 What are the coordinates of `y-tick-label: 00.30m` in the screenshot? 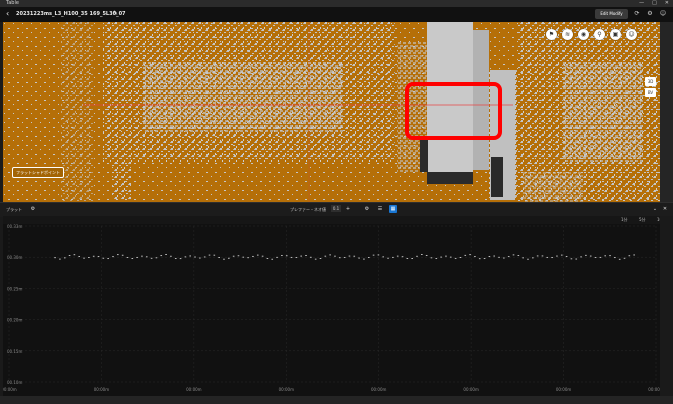 It's located at (14, 257).